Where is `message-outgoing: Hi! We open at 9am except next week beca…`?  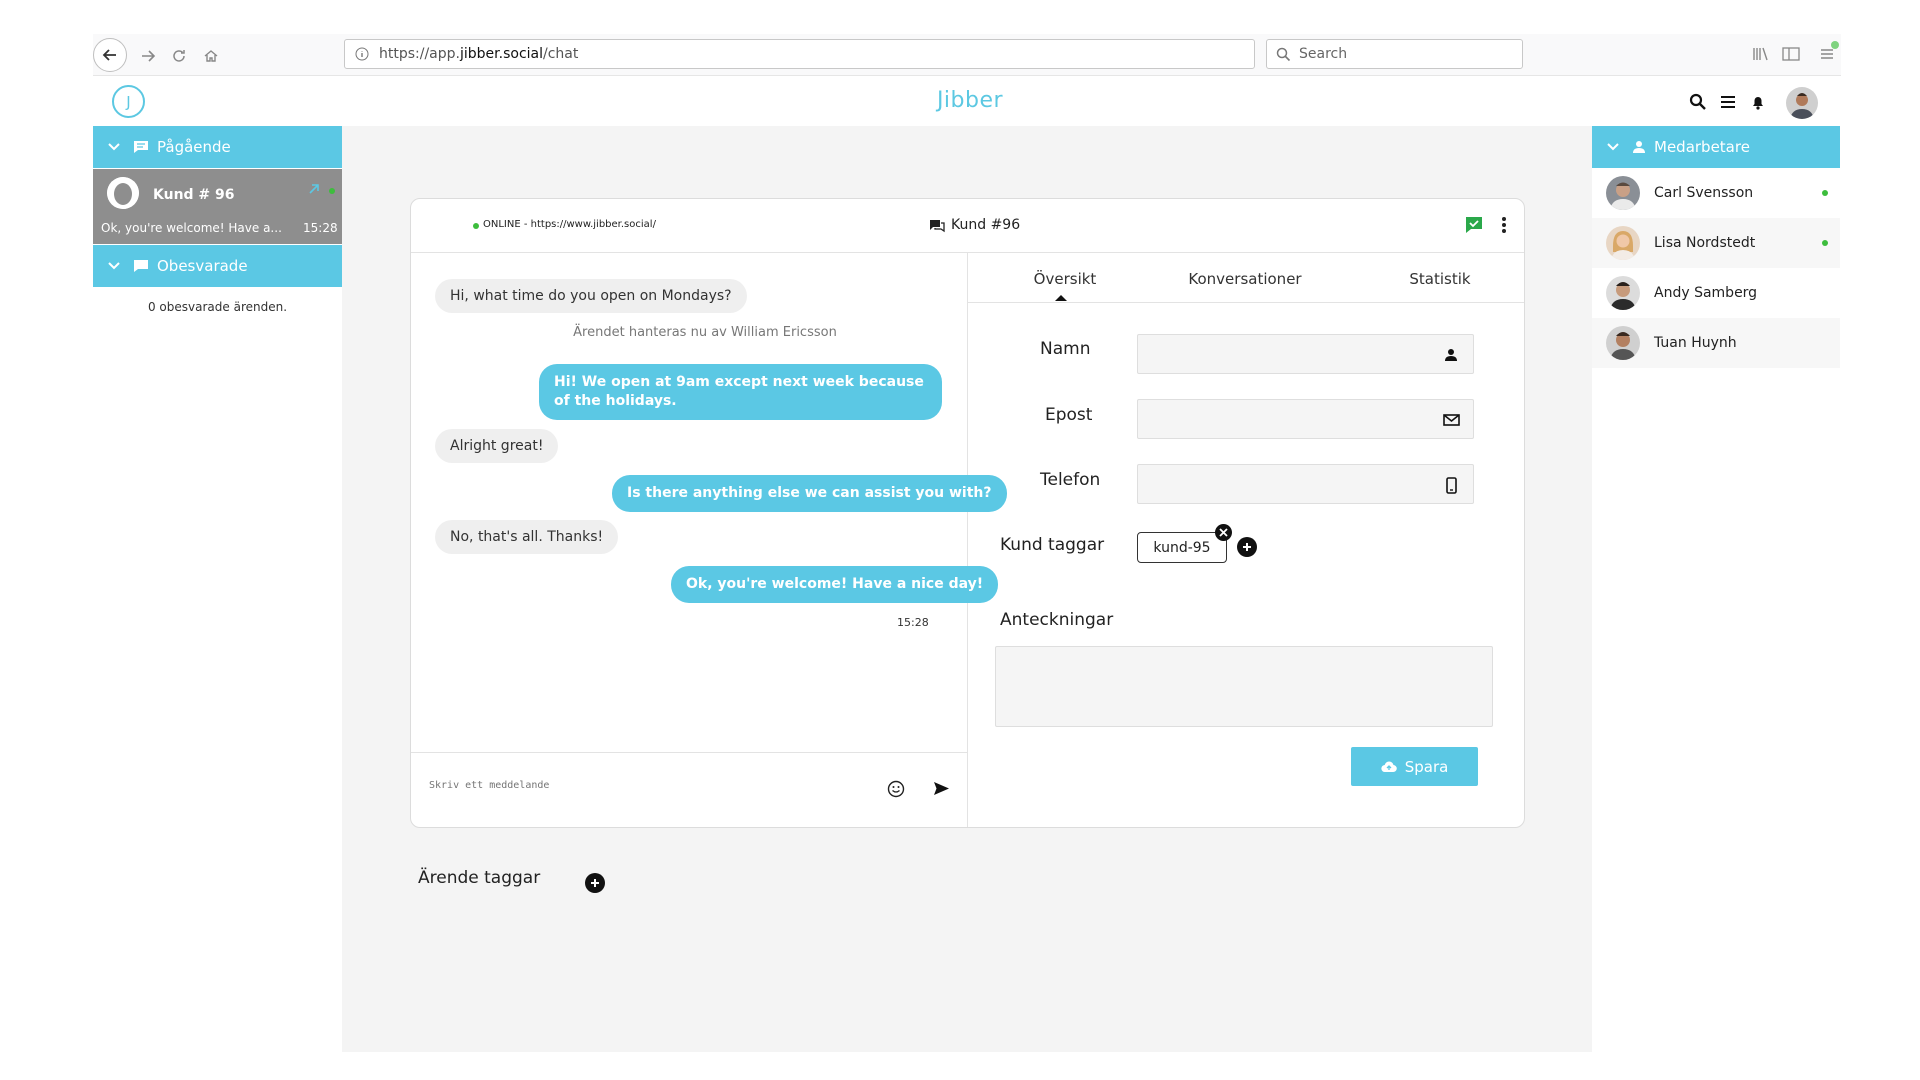
message-outgoing: Hi! We open at 9am except next week beca… is located at coordinates (740, 392).